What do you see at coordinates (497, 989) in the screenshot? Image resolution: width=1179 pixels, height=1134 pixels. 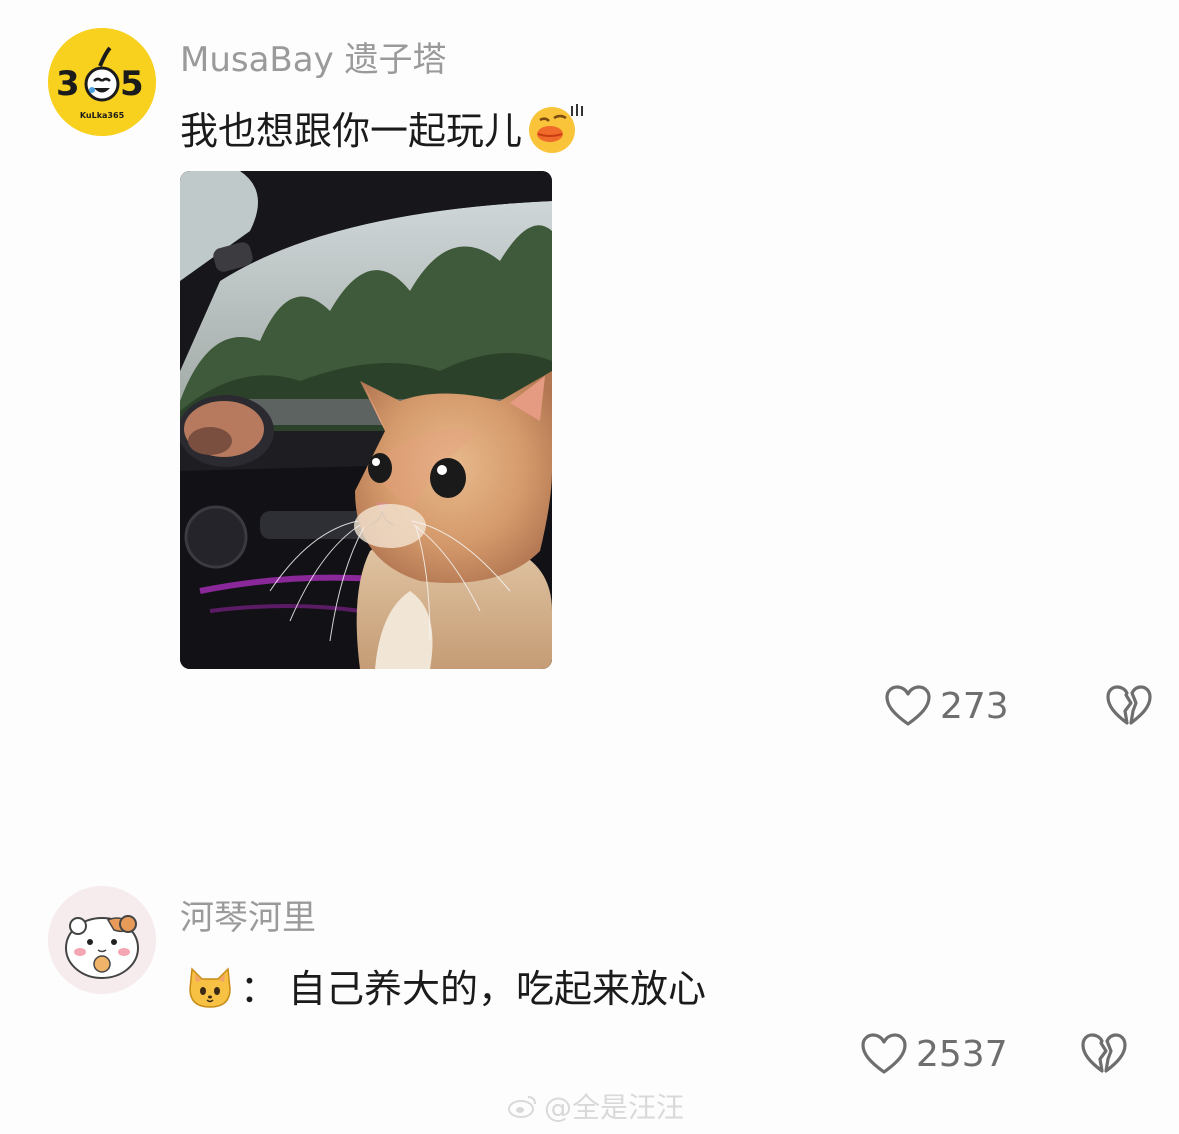 I see `comment-text-body: 自己养大的，吃起来放心` at bounding box center [497, 989].